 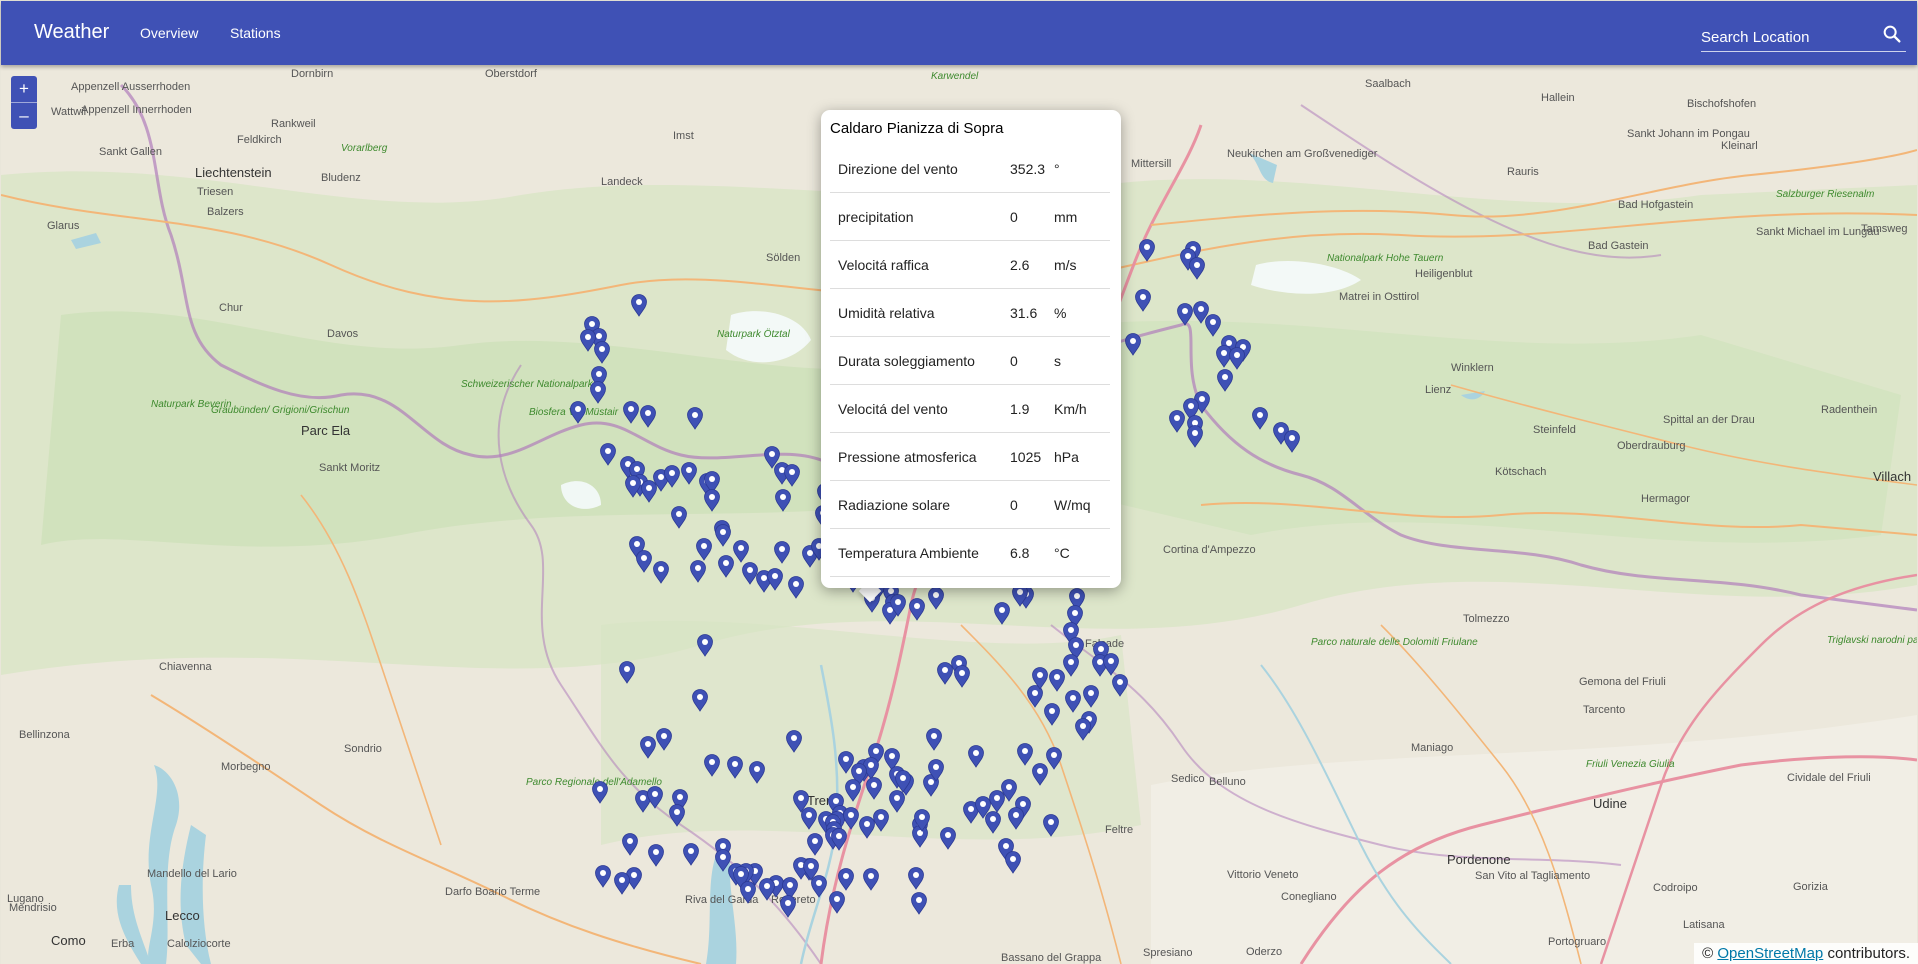 What do you see at coordinates (246, 767) in the screenshot?
I see `map-label: Morbegno` at bounding box center [246, 767].